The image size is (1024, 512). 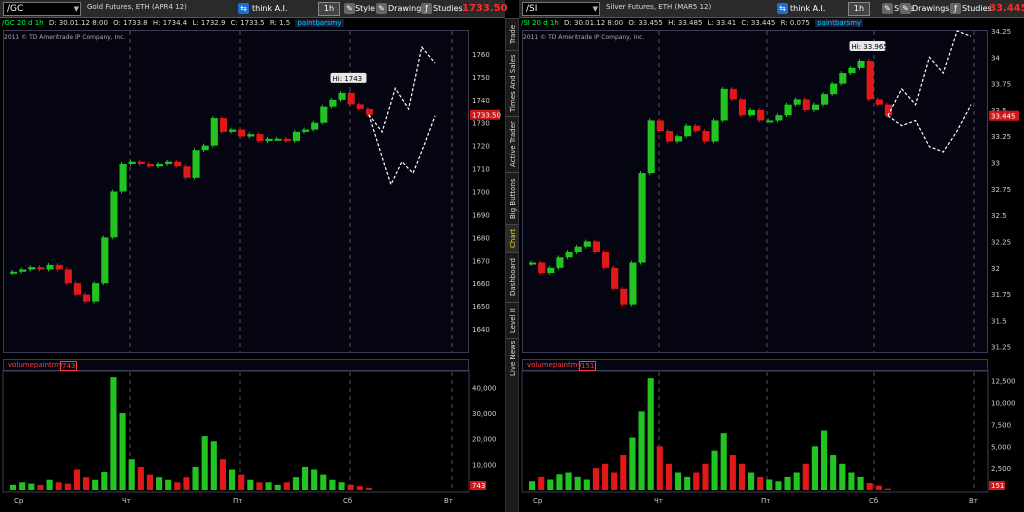 What do you see at coordinates (448, 501) in the screenshot?
I see `x-axis-label: Вт` at bounding box center [448, 501].